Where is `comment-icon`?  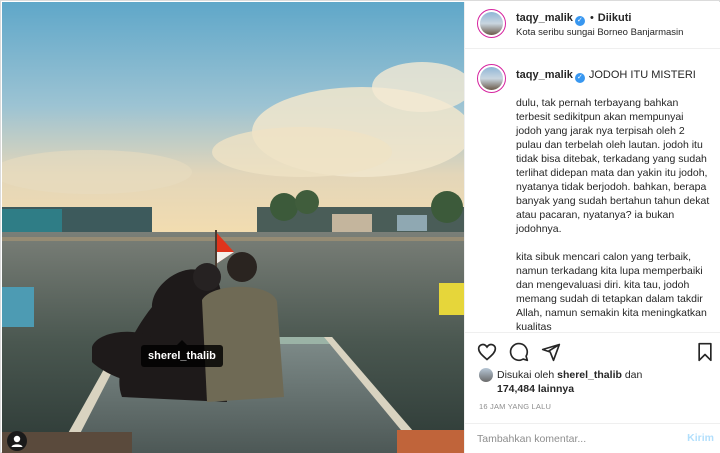 comment-icon is located at coordinates (519, 352).